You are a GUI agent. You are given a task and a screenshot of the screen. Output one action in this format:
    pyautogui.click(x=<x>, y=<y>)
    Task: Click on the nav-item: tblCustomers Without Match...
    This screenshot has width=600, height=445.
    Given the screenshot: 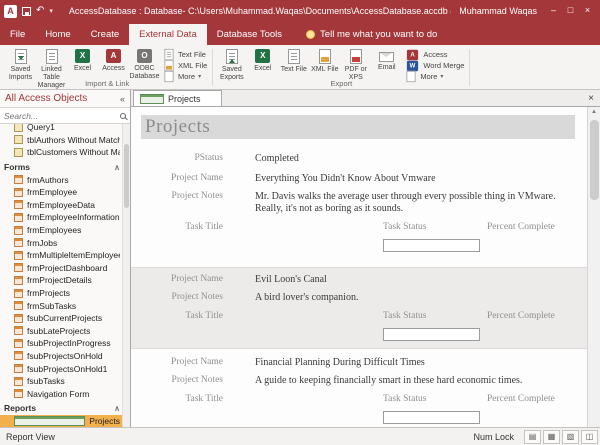 What is the action you would take?
    pyautogui.click(x=65, y=152)
    